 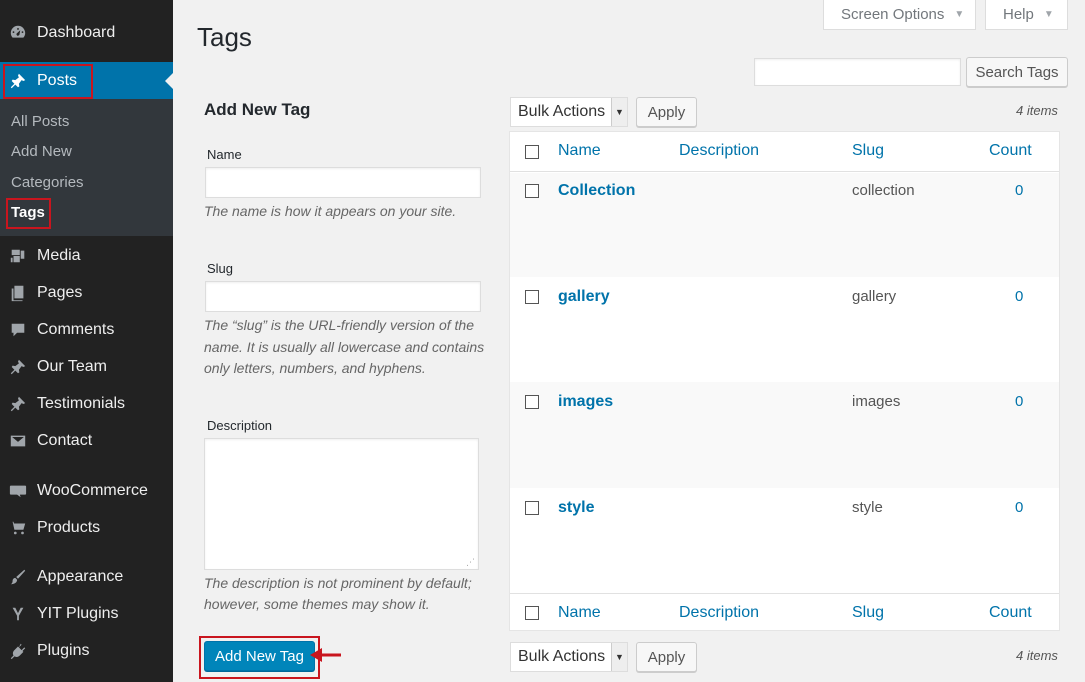 I want to click on menu-item-comments: Comments, so click(x=86, y=329).